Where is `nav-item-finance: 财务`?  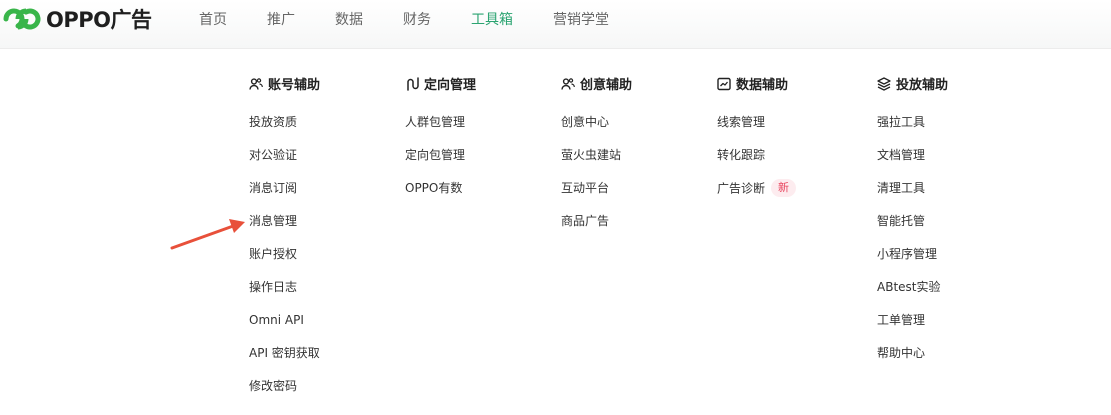
nav-item-finance: 财务 is located at coordinates (417, 19).